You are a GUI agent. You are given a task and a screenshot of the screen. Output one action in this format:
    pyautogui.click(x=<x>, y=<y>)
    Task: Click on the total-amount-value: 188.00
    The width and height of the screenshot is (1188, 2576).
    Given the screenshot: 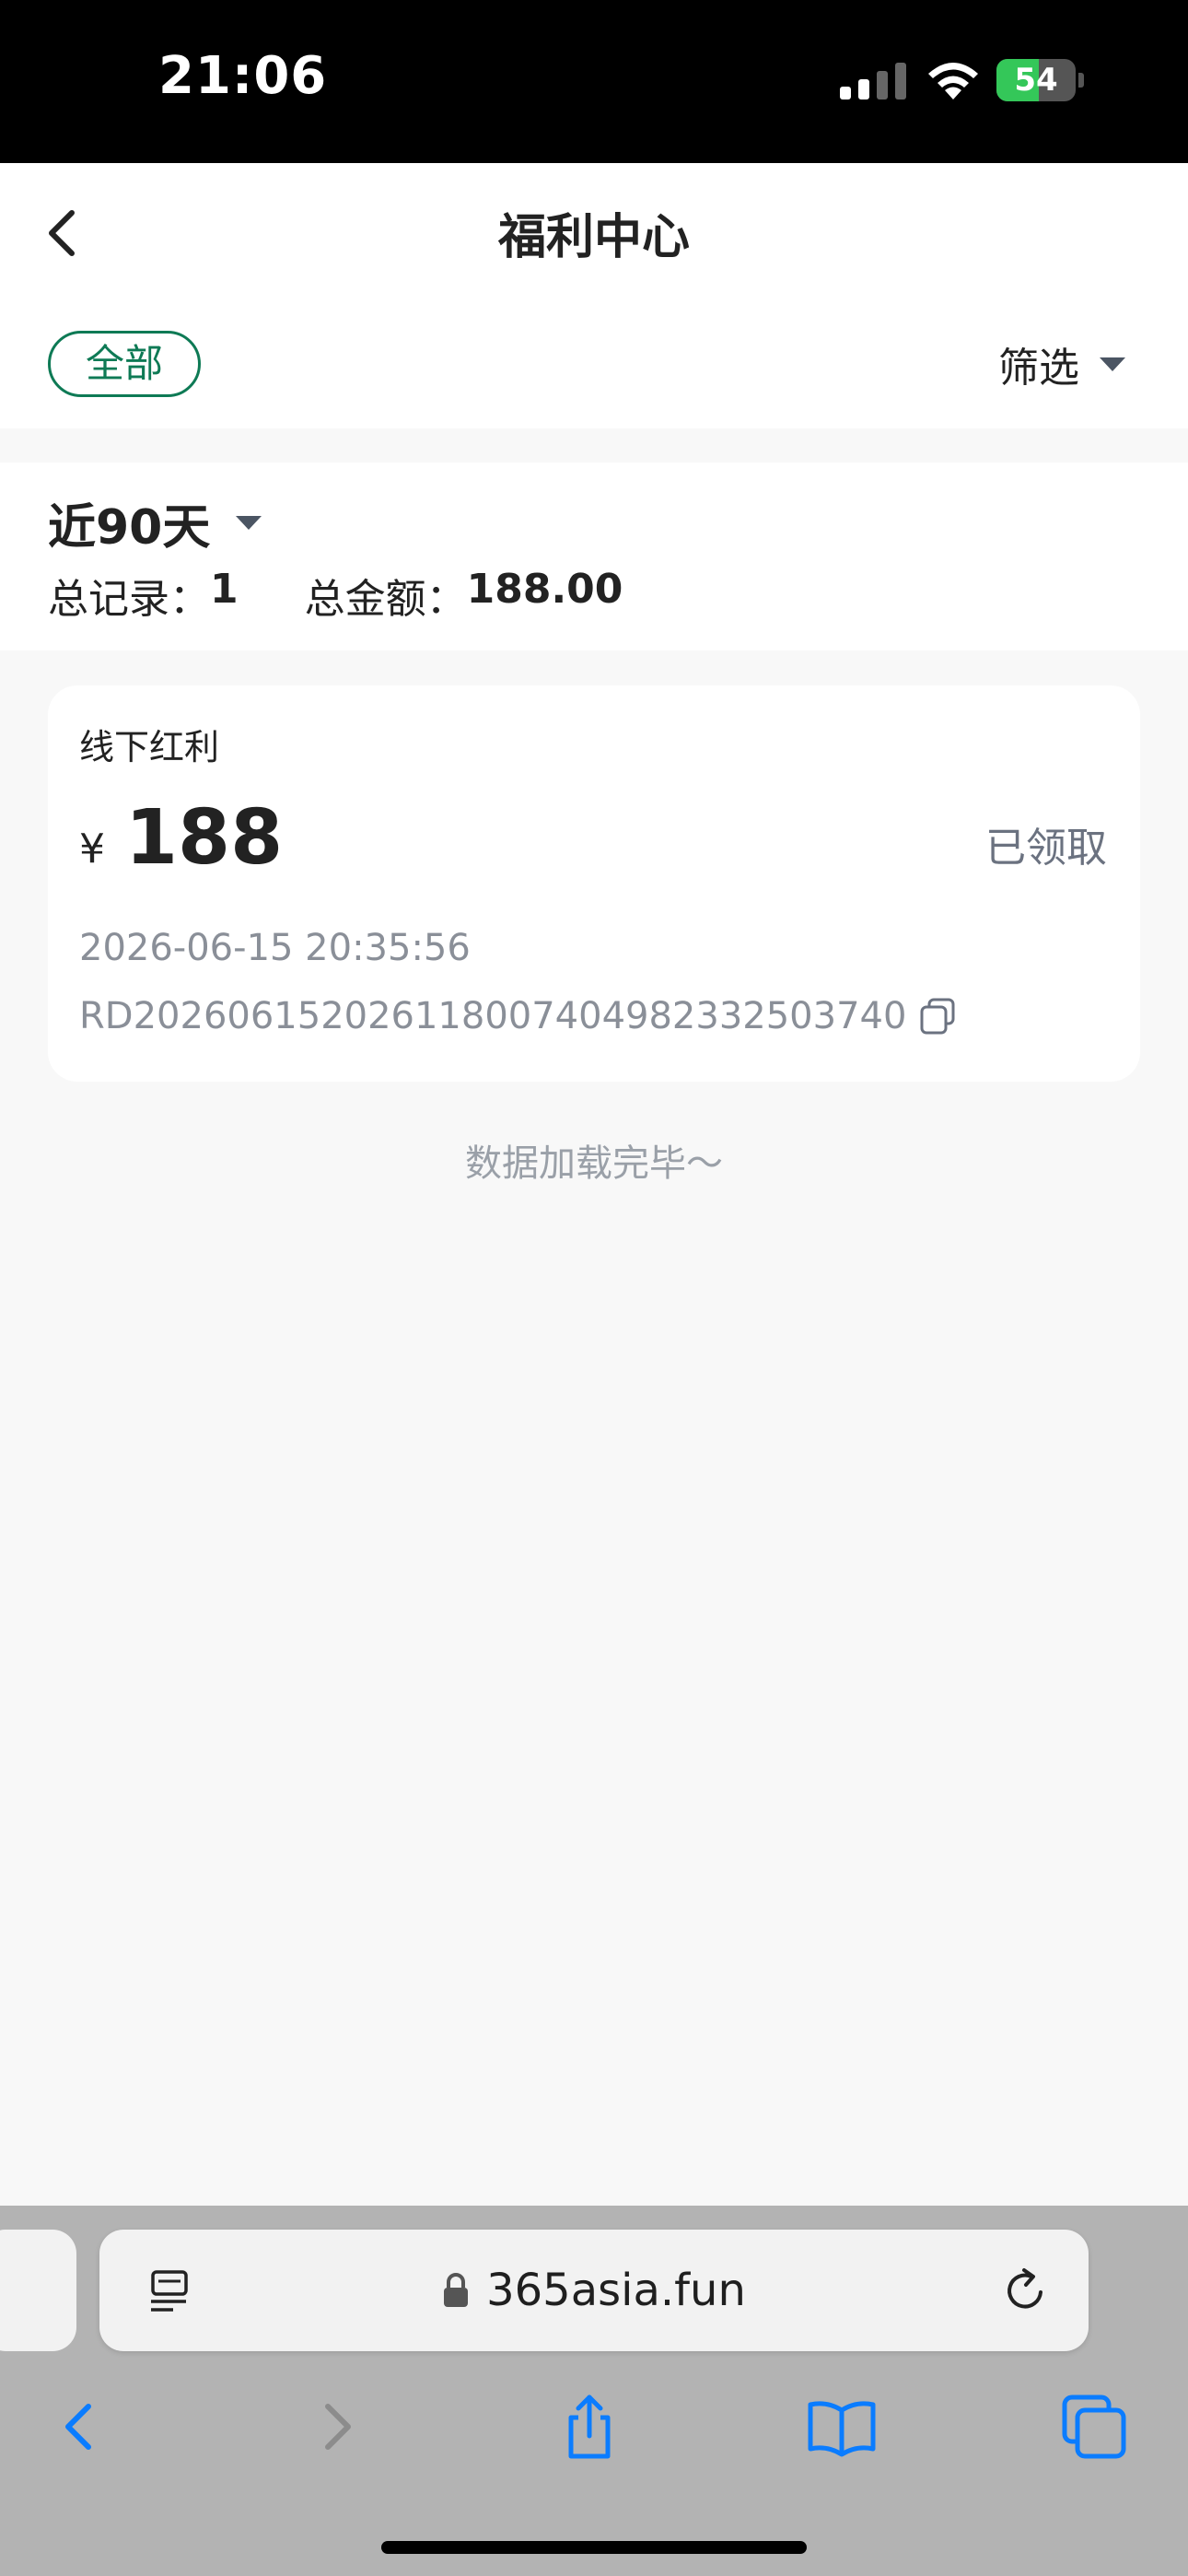 What is the action you would take?
    pyautogui.click(x=544, y=589)
    